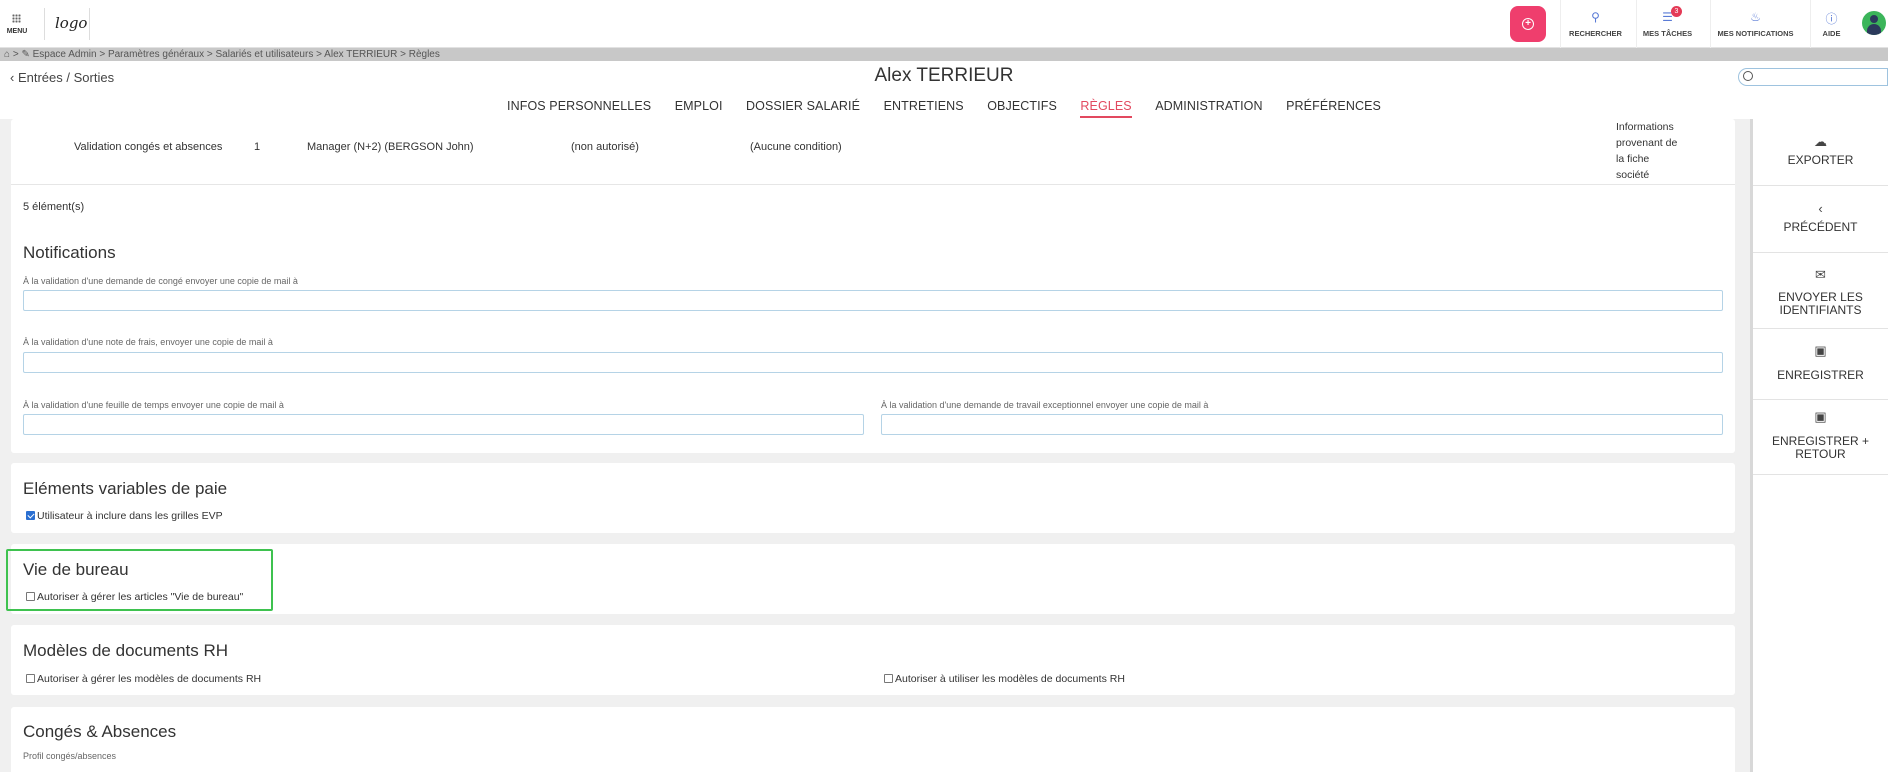 The image size is (1888, 772). I want to click on notifications-button: ♨ MES NOTIFICATIONS, so click(1755, 24).